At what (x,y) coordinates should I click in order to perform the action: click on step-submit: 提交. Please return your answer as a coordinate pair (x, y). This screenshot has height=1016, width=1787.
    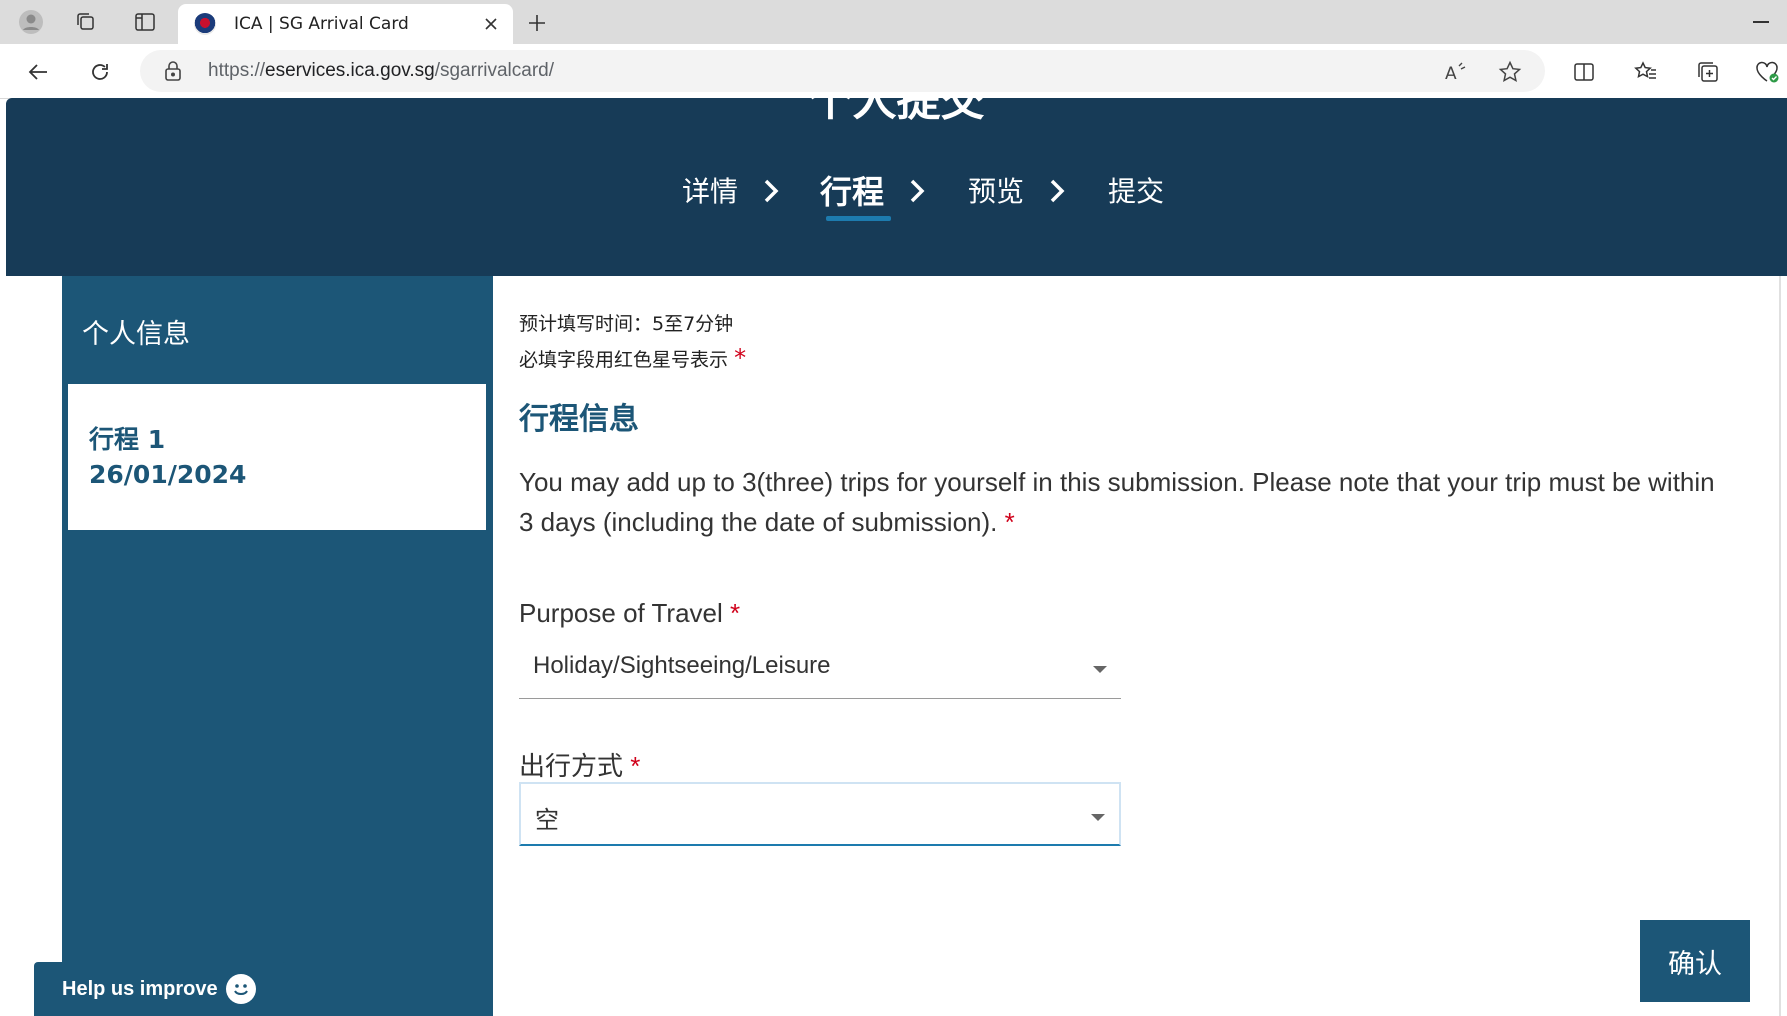
    Looking at the image, I should click on (1136, 191).